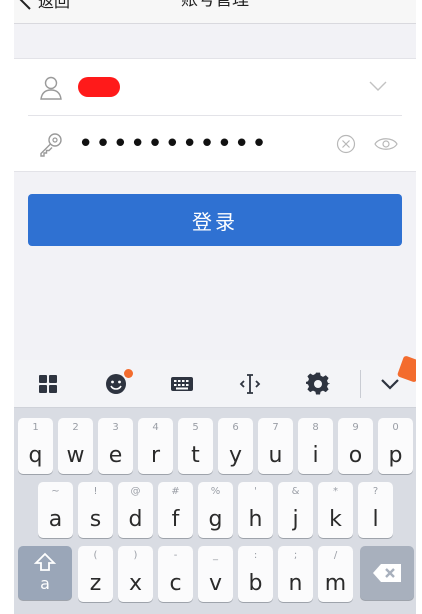 This screenshot has height=614, width=422. I want to click on key-hint: ', so click(255, 491).